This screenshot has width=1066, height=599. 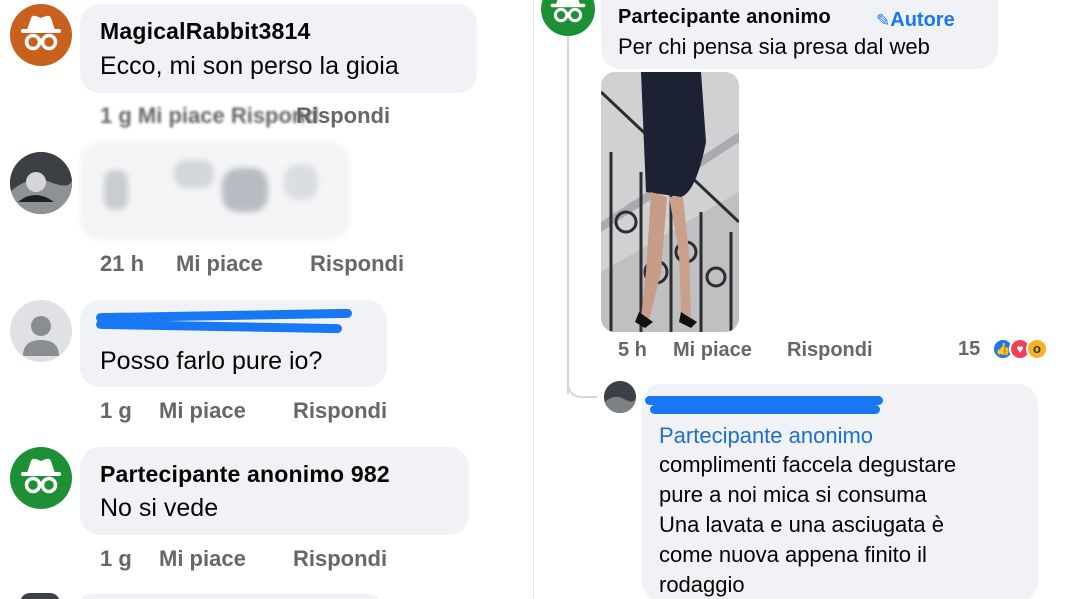 I want to click on author-badge-label: Autore, so click(x=922, y=20).